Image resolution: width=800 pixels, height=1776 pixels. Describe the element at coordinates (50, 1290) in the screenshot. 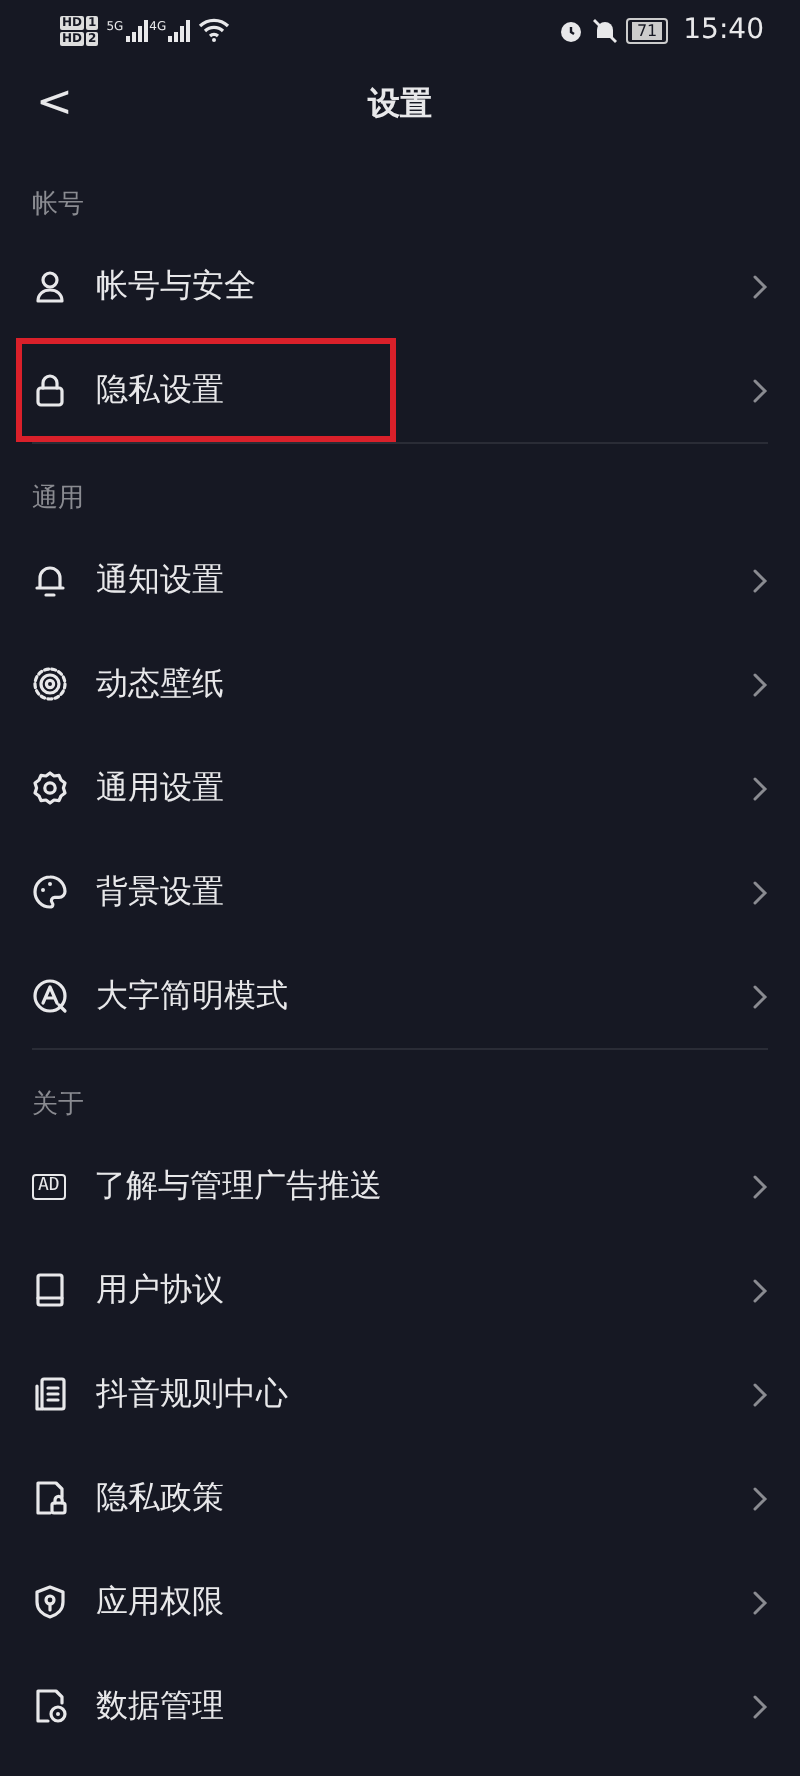

I see `book-icon` at that location.